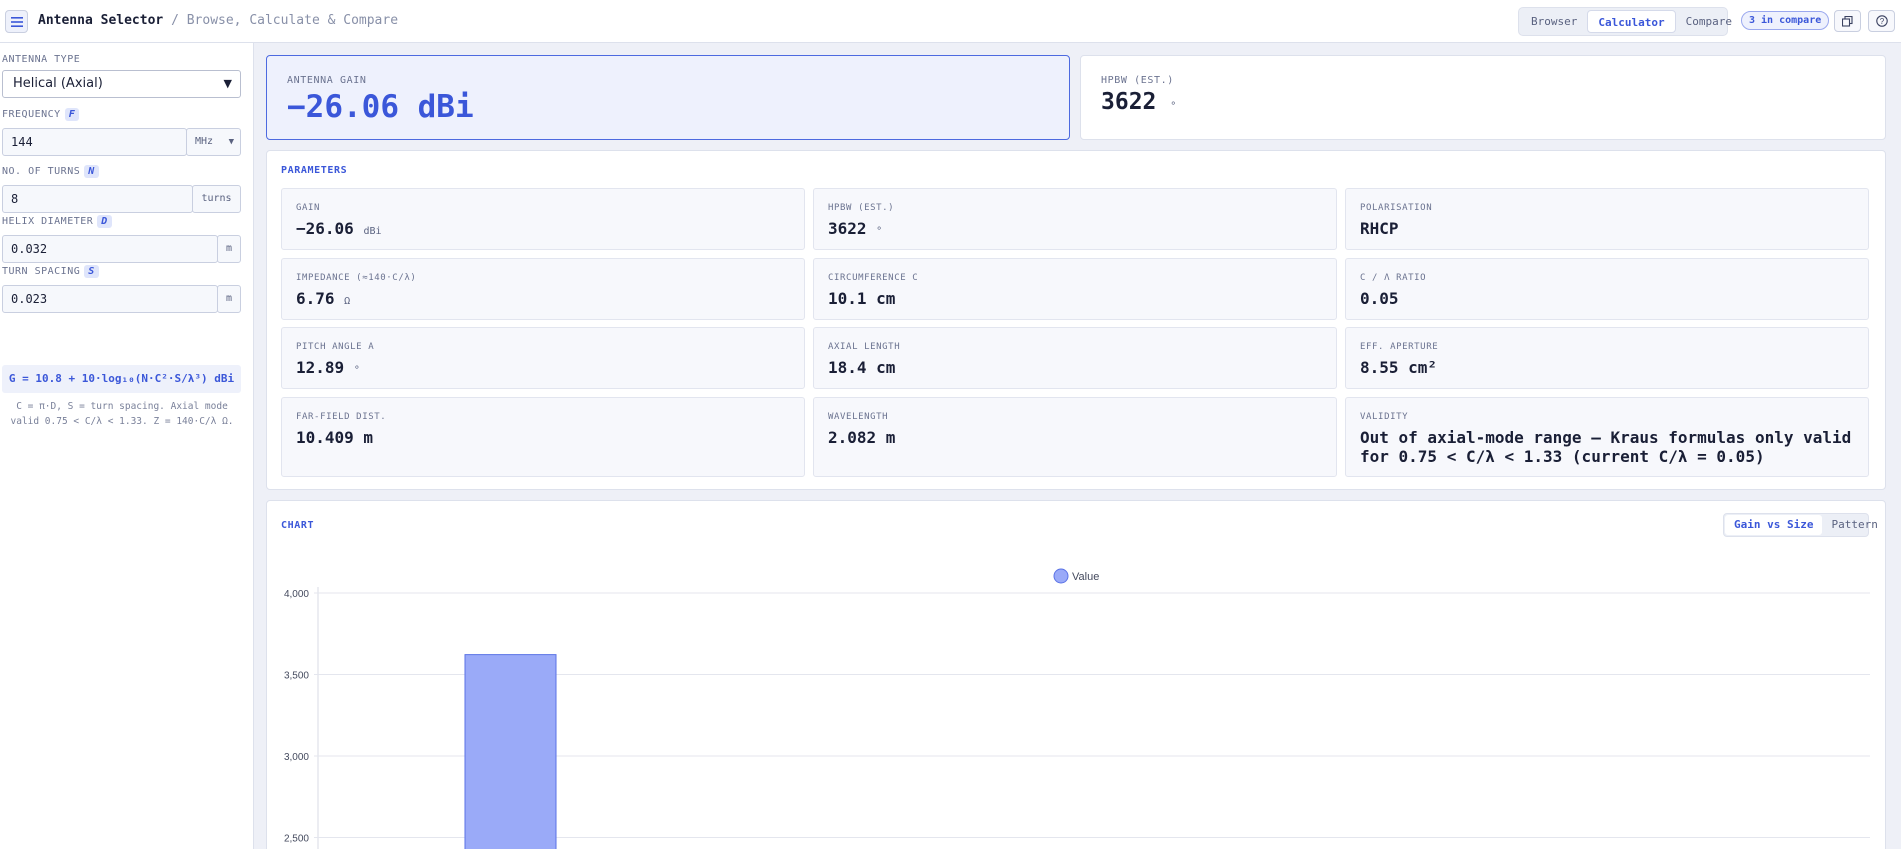  Describe the element at coordinates (58, 83) in the screenshot. I see `antenna-type-value: Helical (Axial)` at that location.